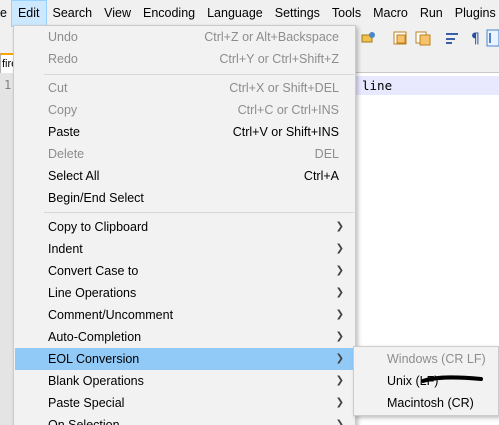 This screenshot has height=425, width=499. I want to click on menu-macro: Macro, so click(390, 13).